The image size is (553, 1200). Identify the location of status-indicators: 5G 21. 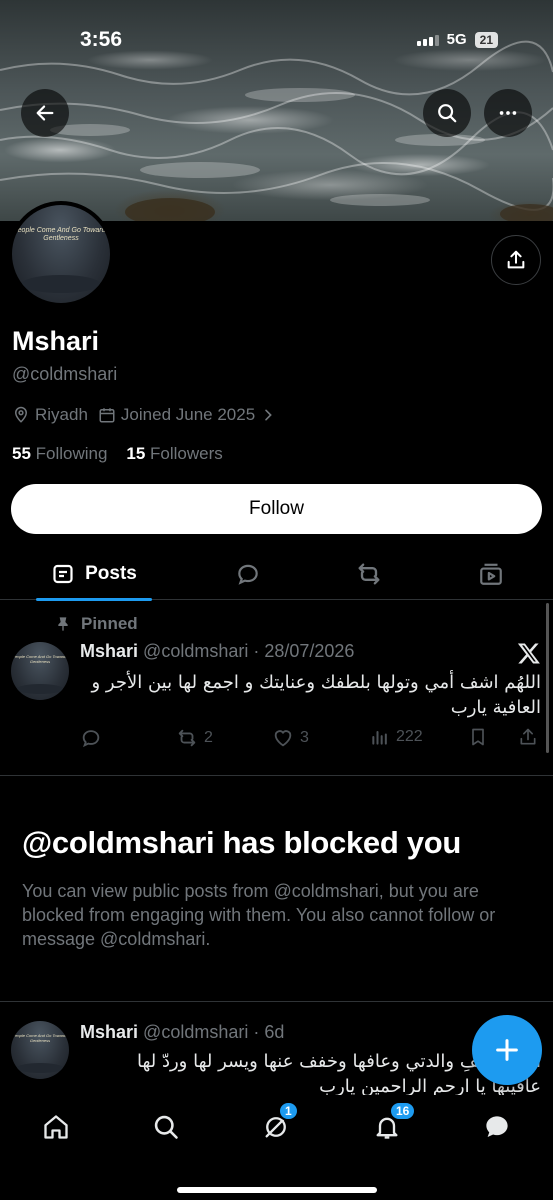
(457, 39).